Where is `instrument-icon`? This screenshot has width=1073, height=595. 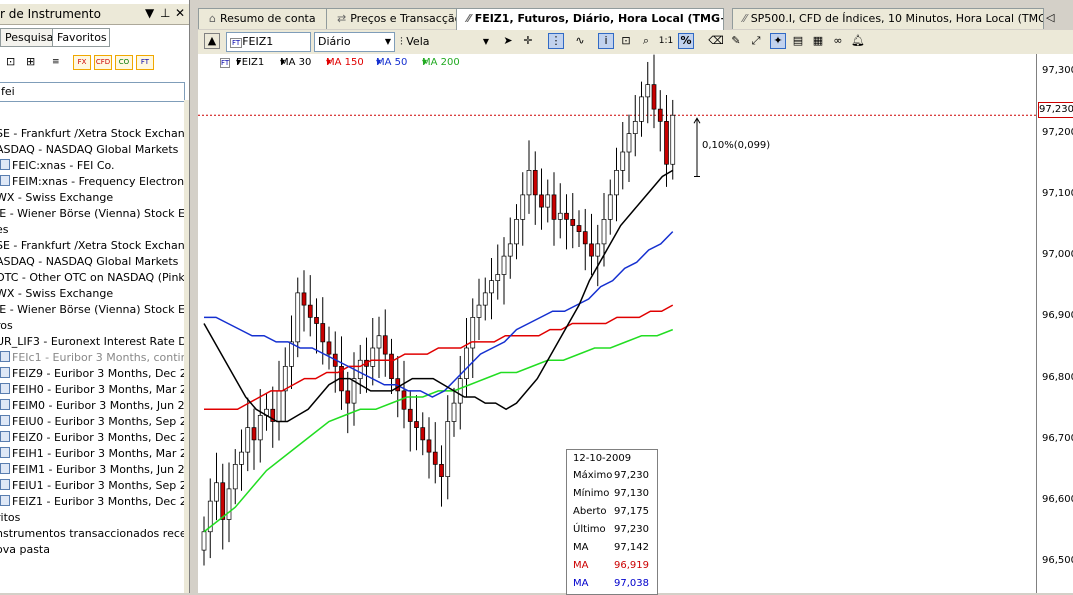
instrument-icon is located at coordinates (5, 436).